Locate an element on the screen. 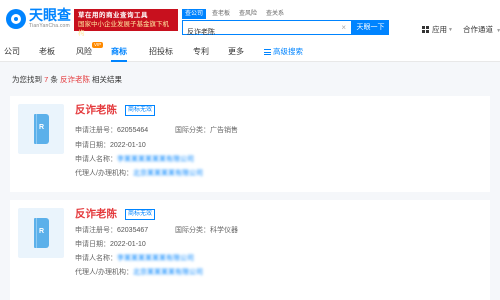 This screenshot has height=300, width=500. tab-patent: 专利 is located at coordinates (201, 52).